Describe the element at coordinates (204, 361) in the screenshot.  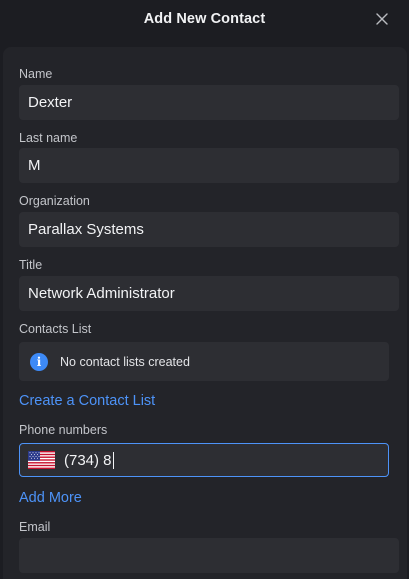
I see `contacts-list-notice: i No contact lists created` at that location.